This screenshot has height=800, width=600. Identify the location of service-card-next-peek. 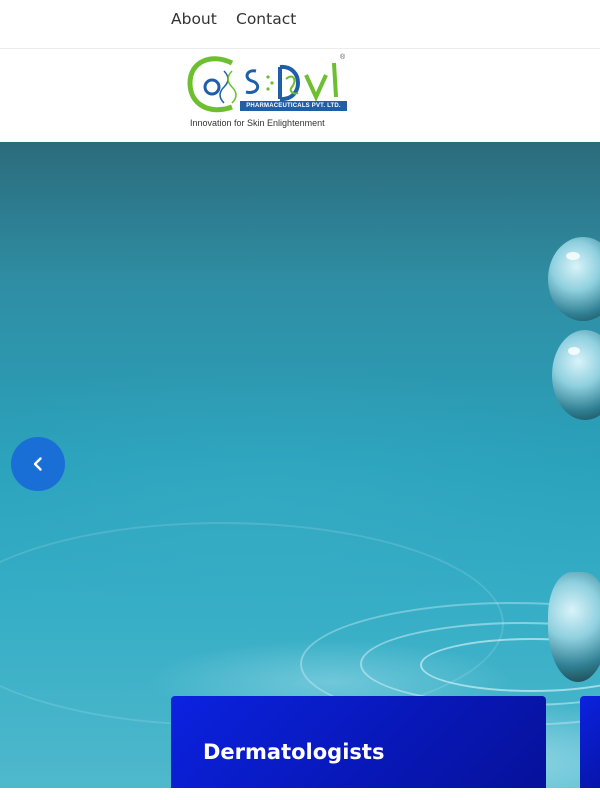
(590, 748).